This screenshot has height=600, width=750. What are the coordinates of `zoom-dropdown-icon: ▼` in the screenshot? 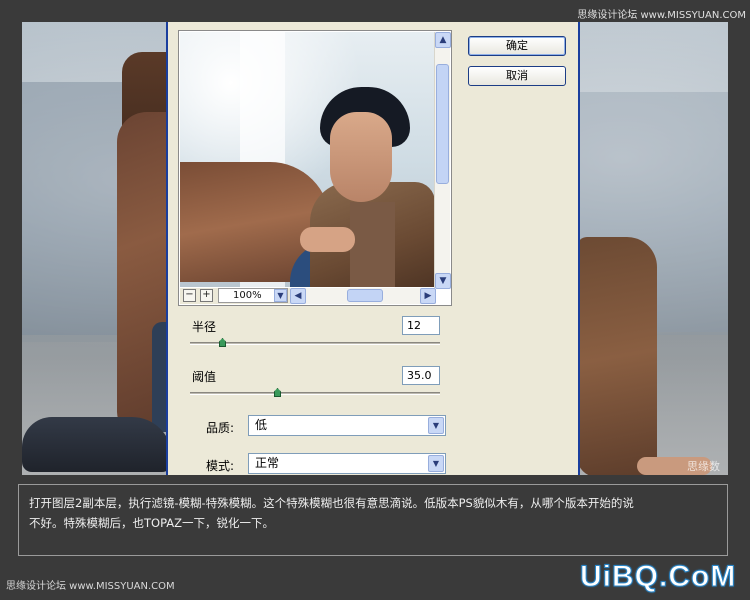 It's located at (280, 295).